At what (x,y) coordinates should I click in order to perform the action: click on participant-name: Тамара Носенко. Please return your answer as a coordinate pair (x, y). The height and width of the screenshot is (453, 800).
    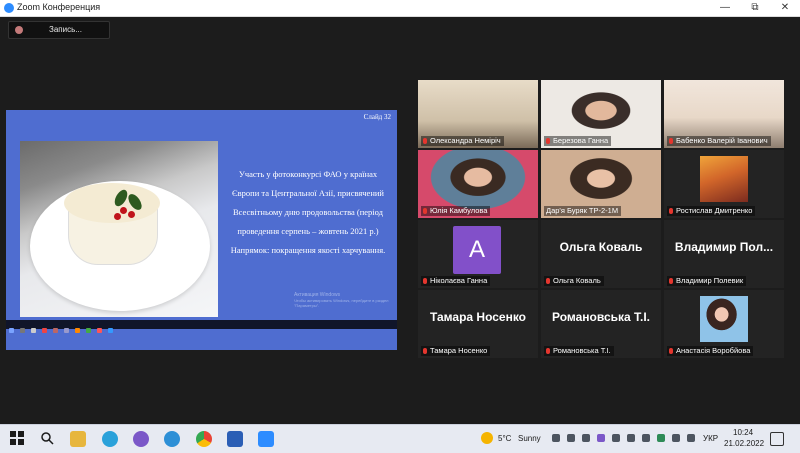
    Looking at the image, I should click on (456, 351).